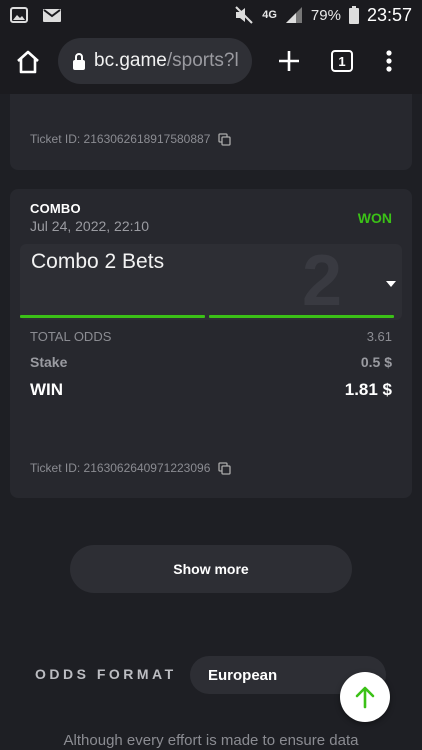 Image resolution: width=422 pixels, height=750 pixels. I want to click on mute-icon, so click(244, 15).